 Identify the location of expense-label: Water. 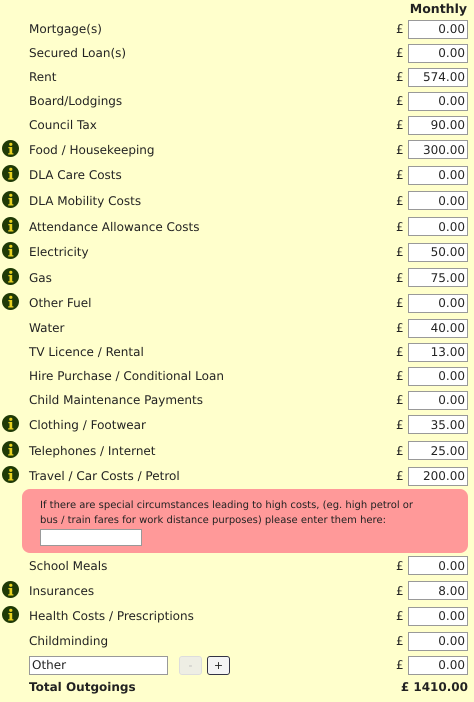
(47, 328).